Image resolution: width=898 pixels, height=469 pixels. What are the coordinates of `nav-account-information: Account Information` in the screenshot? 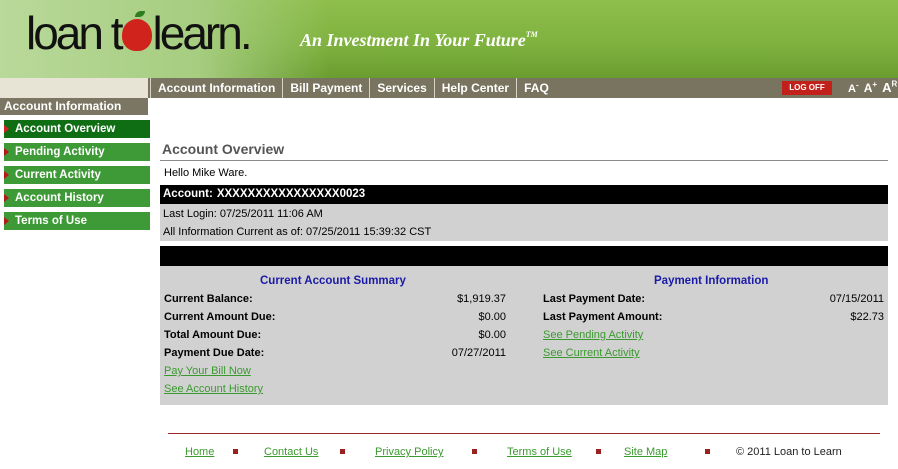 It's located at (216, 88).